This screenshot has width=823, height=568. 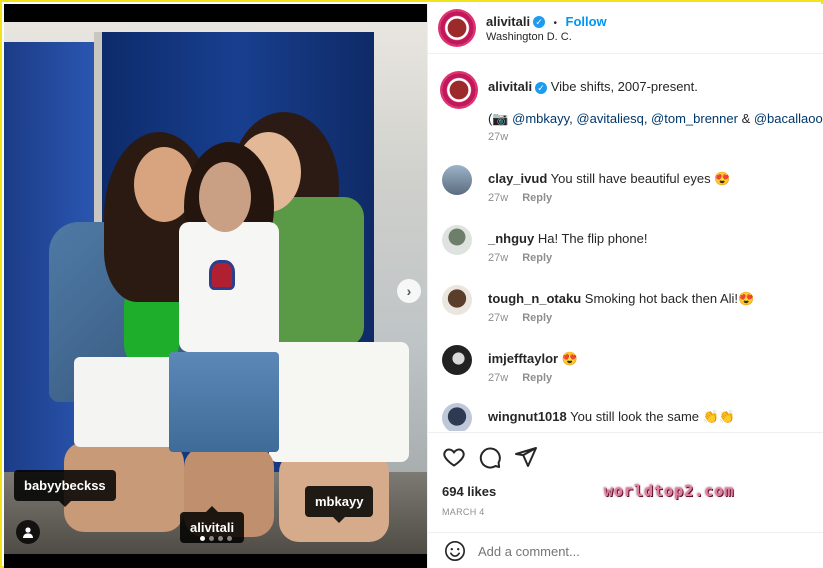 I want to click on user-icon, so click(x=28, y=532).